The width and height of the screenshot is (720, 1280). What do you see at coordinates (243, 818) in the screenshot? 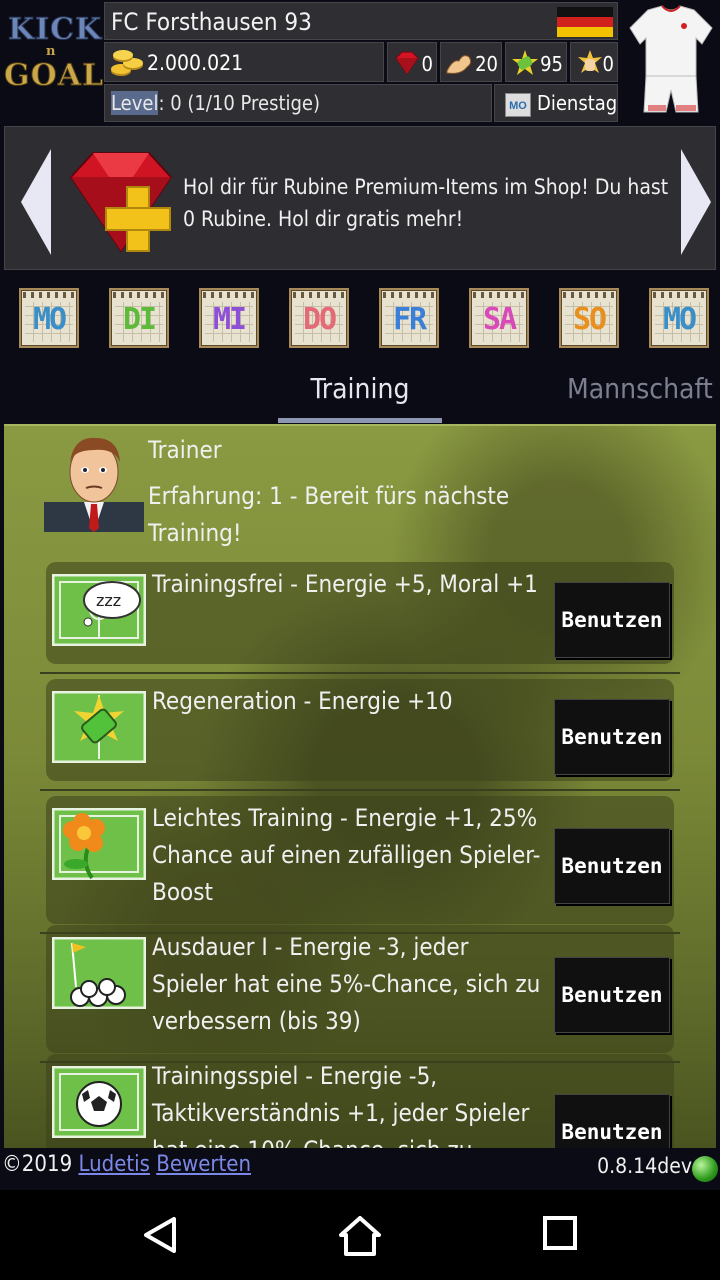
I see `training-name: Leichtes Training` at bounding box center [243, 818].